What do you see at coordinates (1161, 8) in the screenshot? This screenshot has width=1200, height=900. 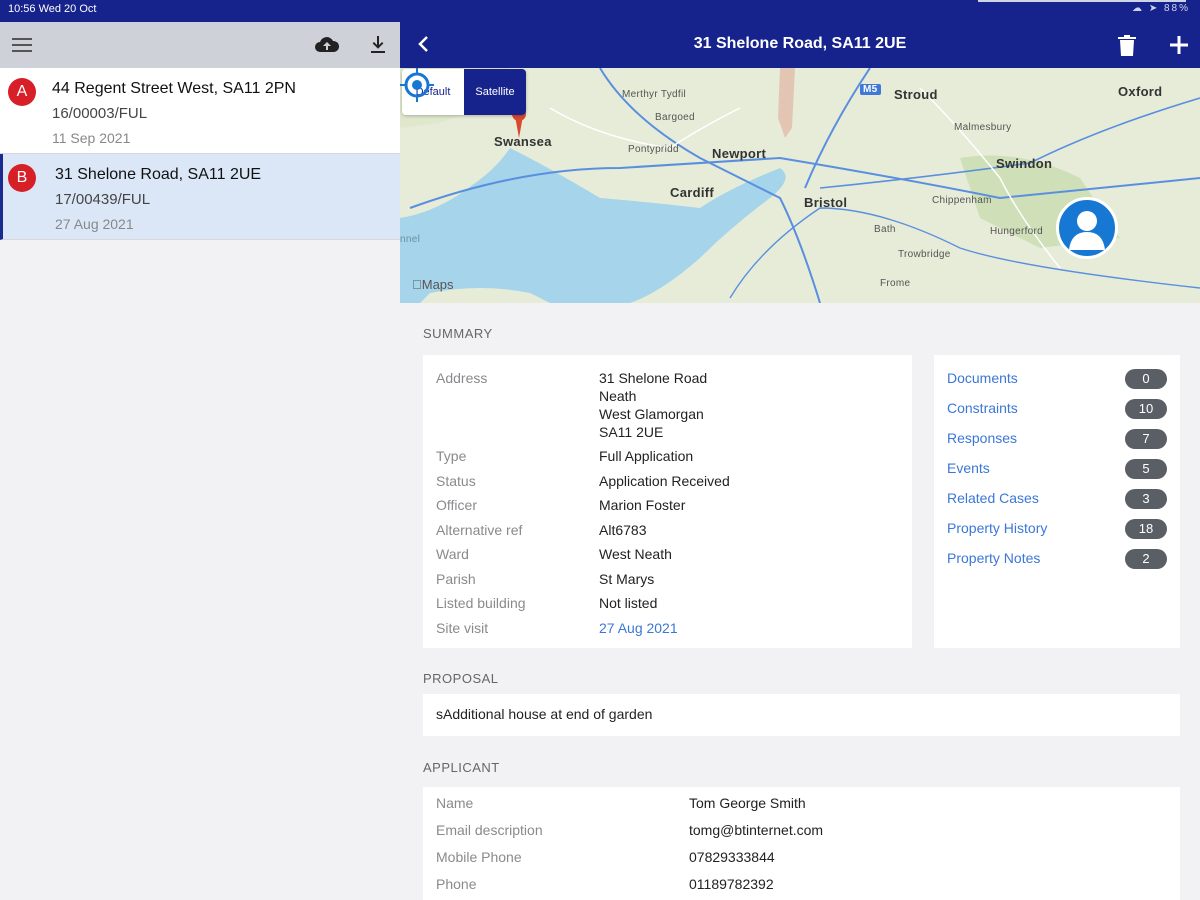 I see `status-icons: ☁ ➤ 88%` at bounding box center [1161, 8].